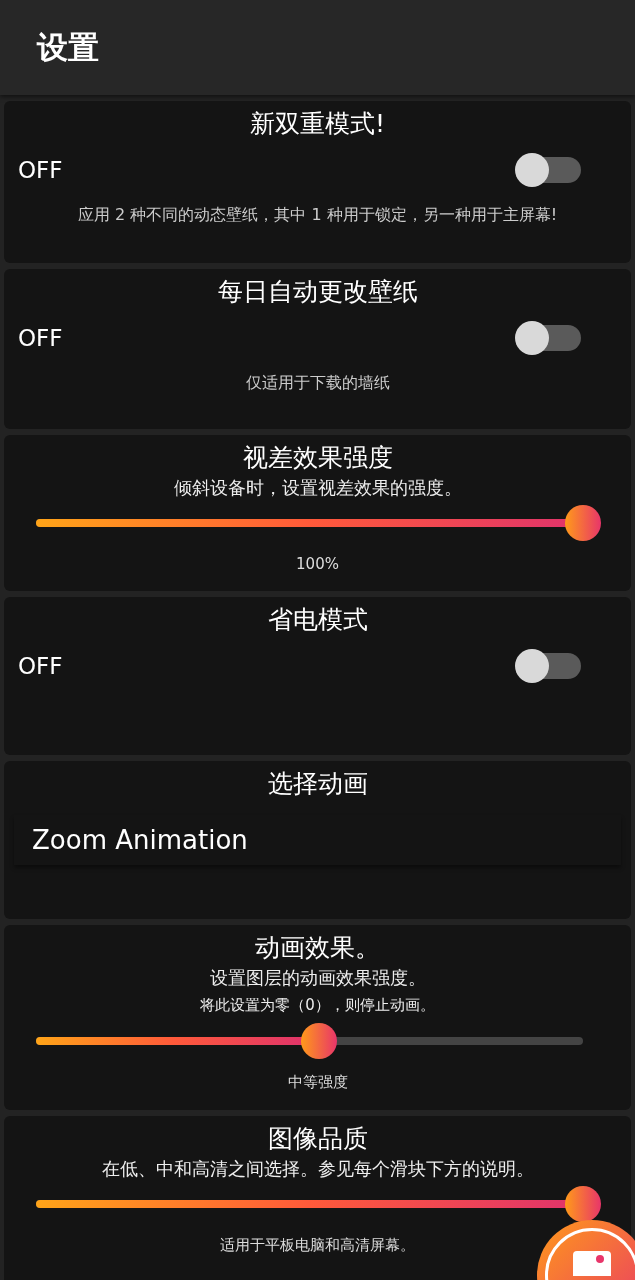 The height and width of the screenshot is (1280, 635). What do you see at coordinates (317, 458) in the screenshot?
I see `setting-title: 视差效果强度` at bounding box center [317, 458].